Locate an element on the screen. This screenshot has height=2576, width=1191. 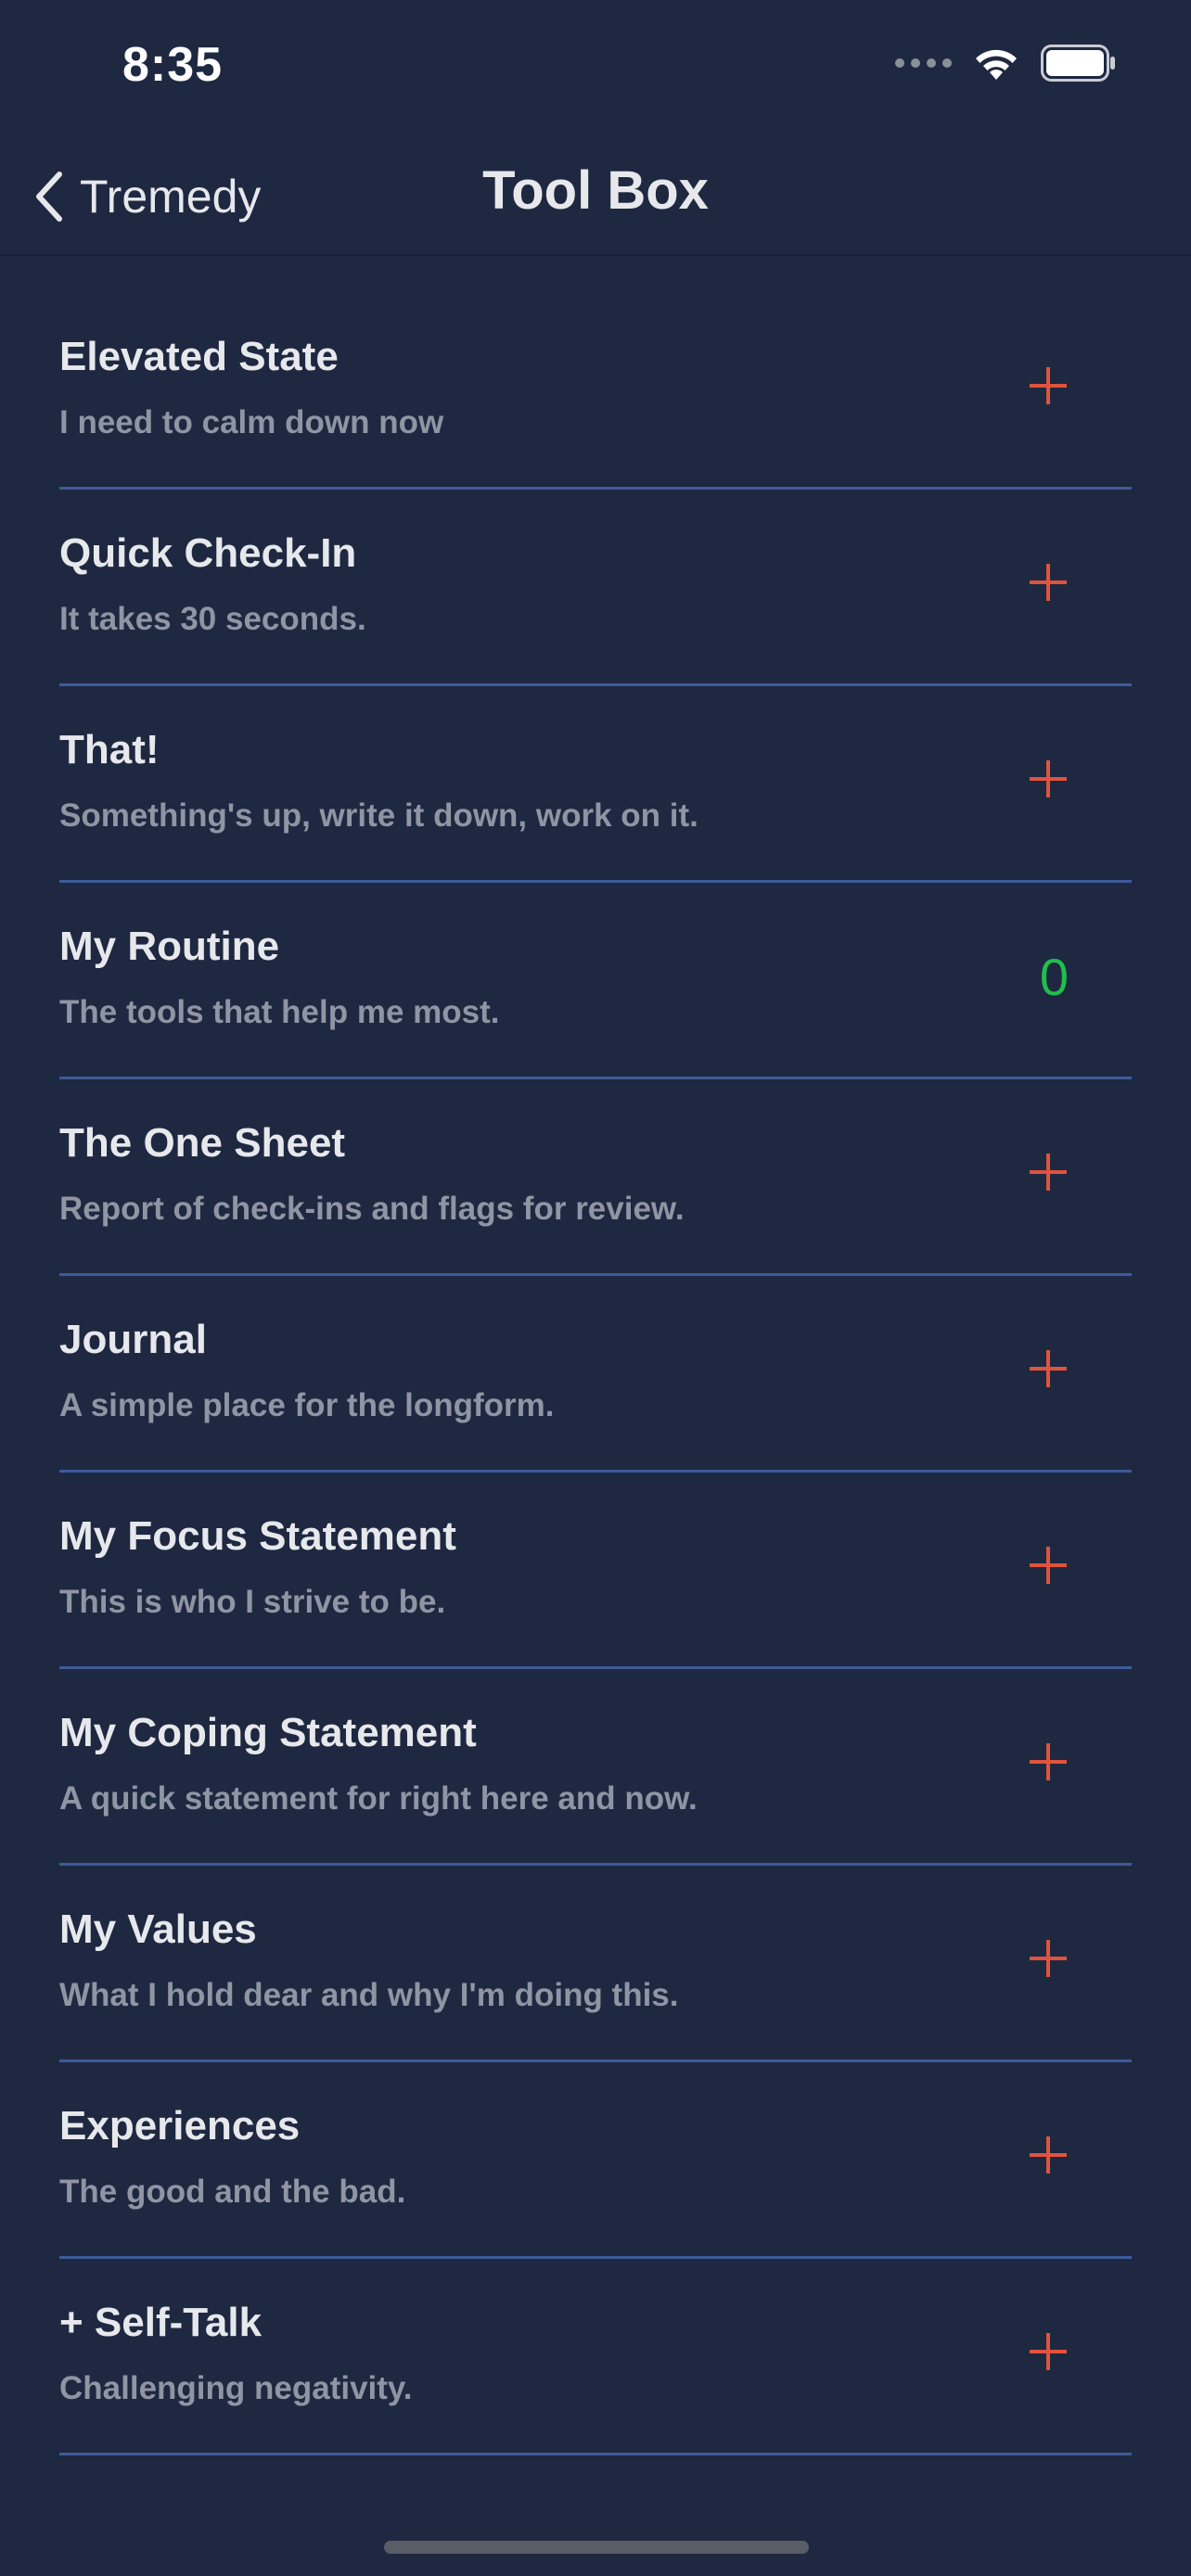
tool-title: My Routine is located at coordinates (169, 947).